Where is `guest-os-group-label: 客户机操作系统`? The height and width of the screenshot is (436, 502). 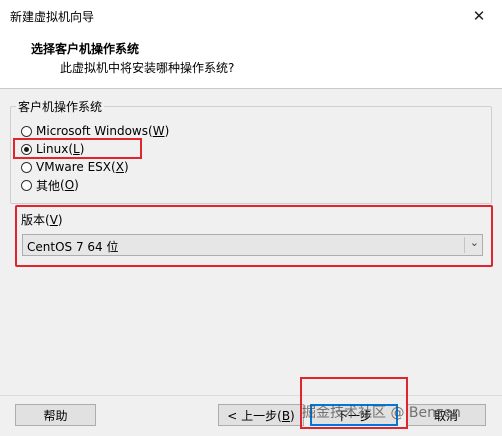
guest-os-group-label: 客户机操作系统 is located at coordinates (60, 106).